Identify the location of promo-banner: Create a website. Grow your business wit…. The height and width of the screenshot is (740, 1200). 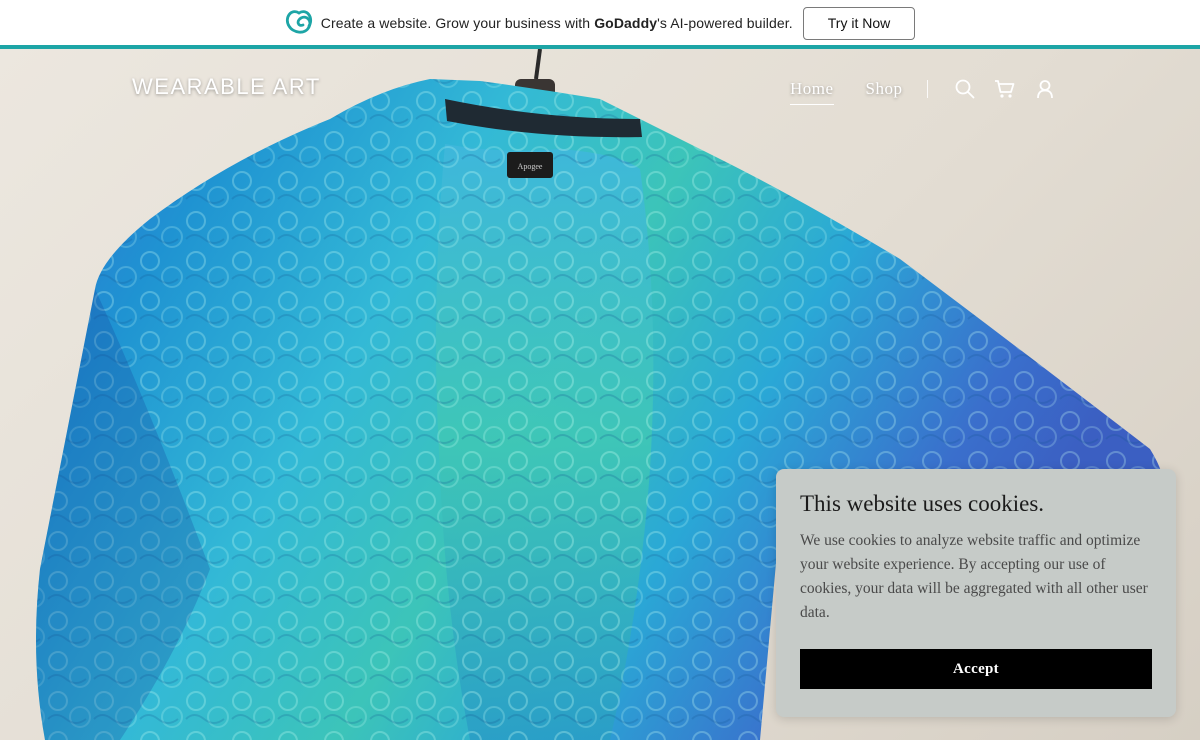
(600, 23).